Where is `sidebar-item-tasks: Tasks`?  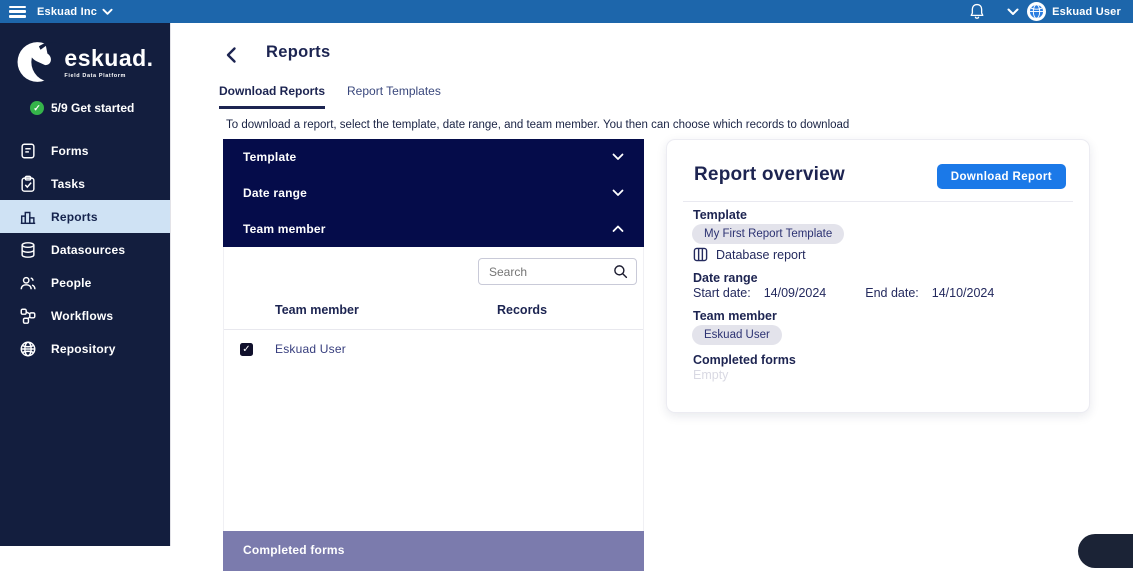 sidebar-item-tasks: Tasks is located at coordinates (85, 183).